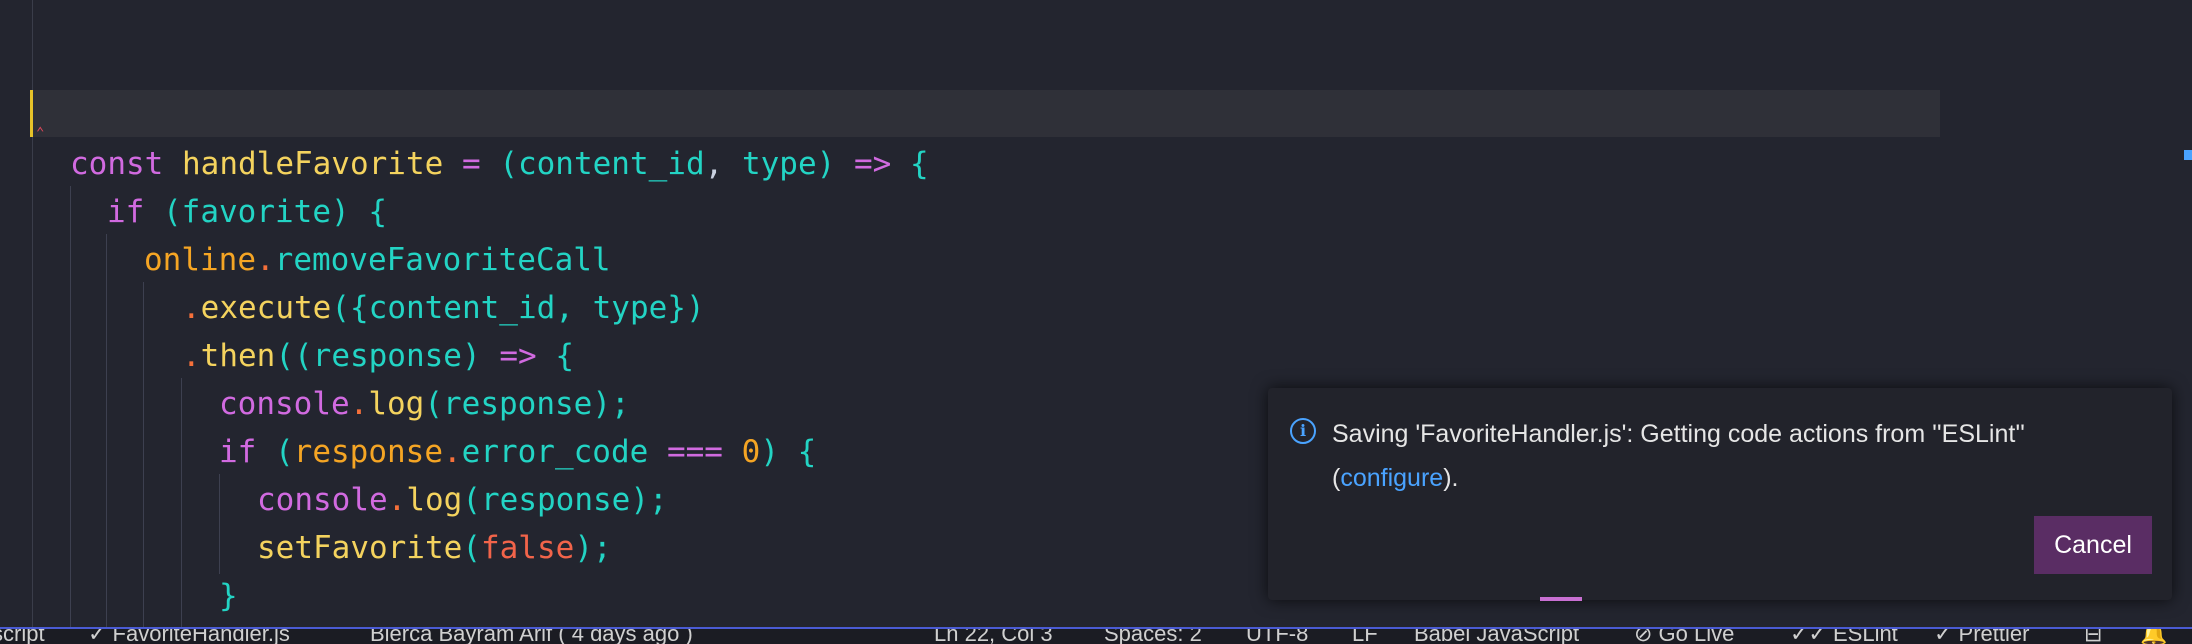 This screenshot has width=2192, height=644. I want to click on scrollbar-marker, so click(2188, 155).